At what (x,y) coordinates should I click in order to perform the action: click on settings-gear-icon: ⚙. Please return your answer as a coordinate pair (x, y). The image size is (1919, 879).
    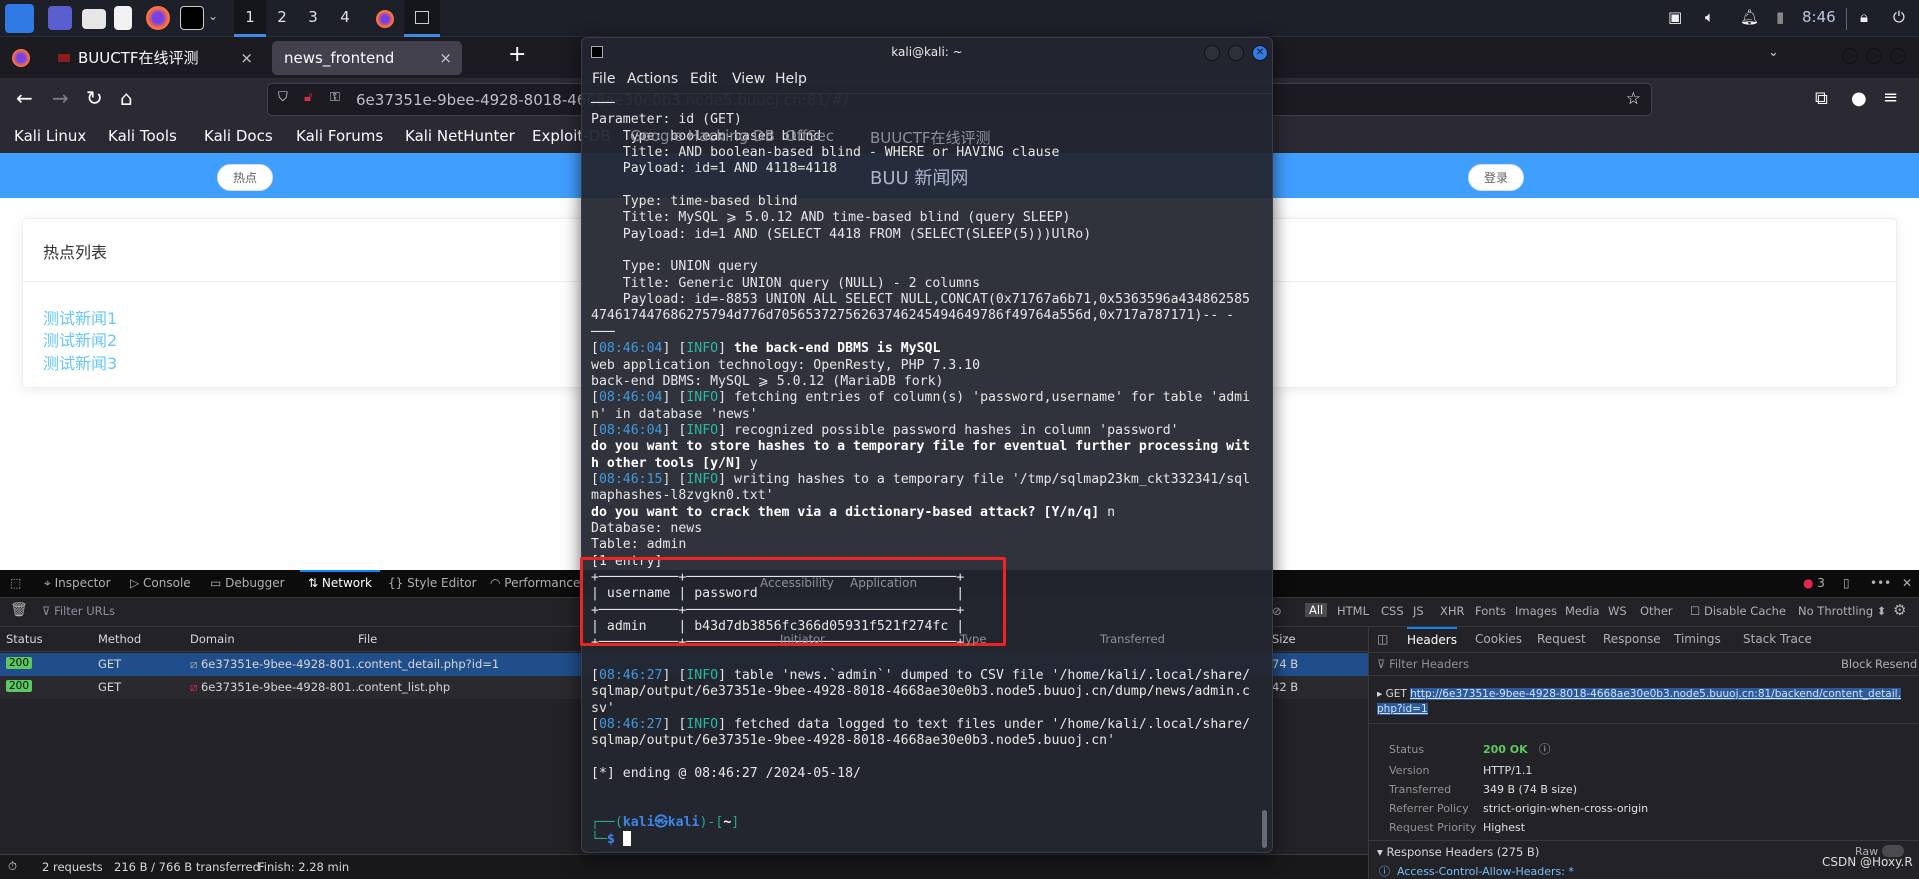
    Looking at the image, I should click on (1899, 610).